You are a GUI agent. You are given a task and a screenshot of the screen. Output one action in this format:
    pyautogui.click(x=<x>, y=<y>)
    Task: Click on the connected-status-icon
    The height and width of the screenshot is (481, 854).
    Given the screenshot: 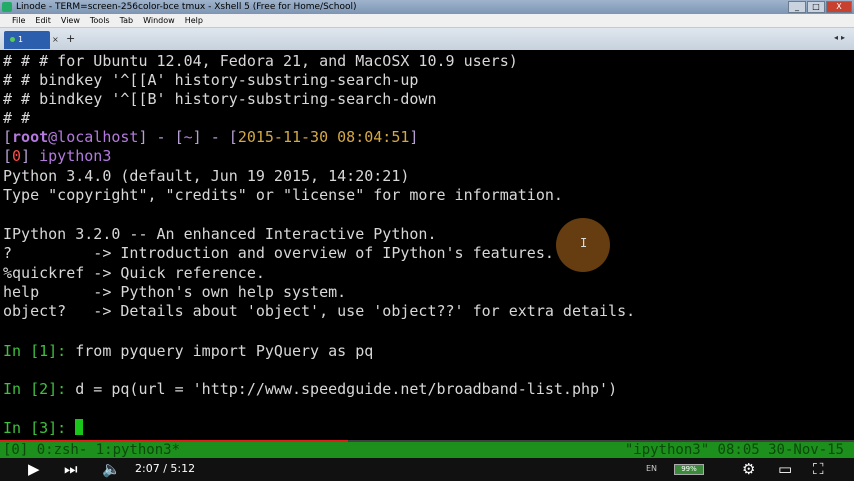 What is the action you would take?
    pyautogui.click(x=12, y=39)
    